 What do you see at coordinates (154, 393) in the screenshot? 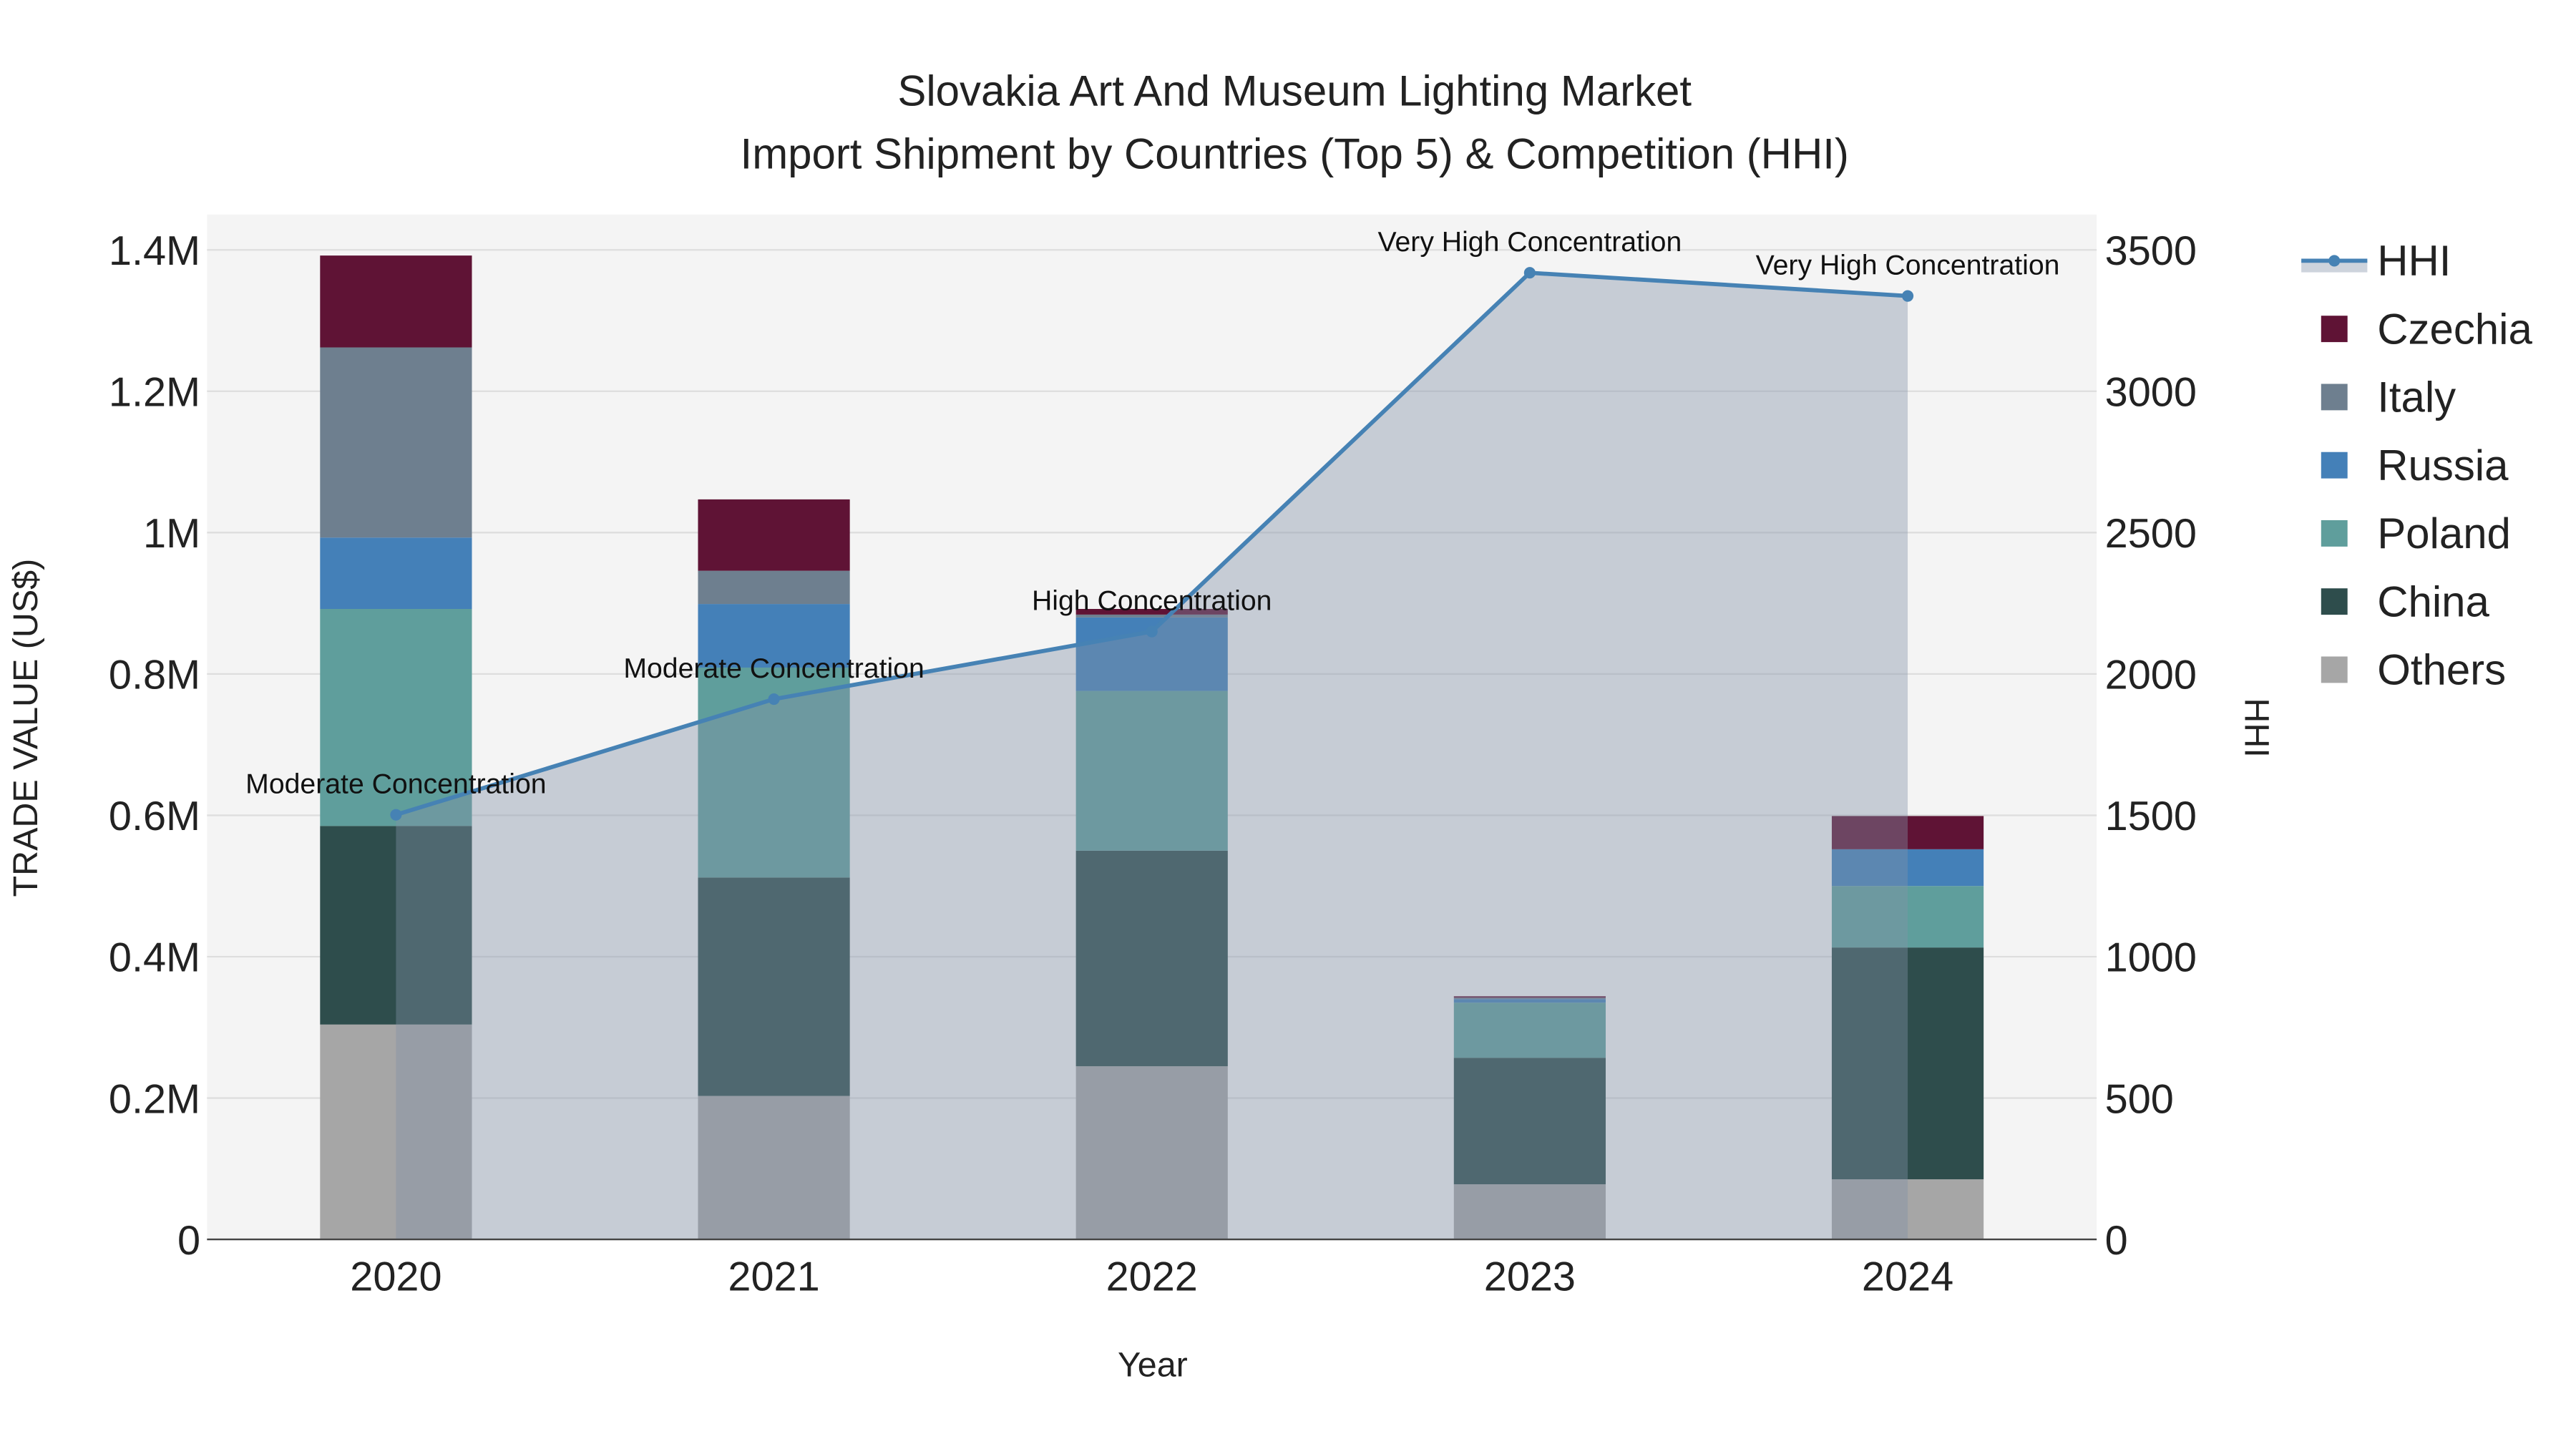
I see `y-tick-label: 1.2M` at bounding box center [154, 393].